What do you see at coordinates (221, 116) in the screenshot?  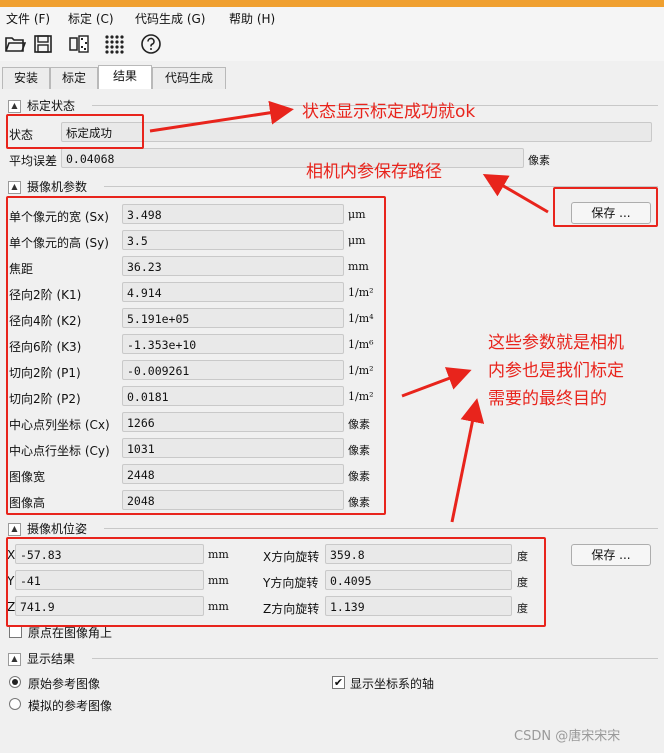 I see `arrow-to-status` at bounding box center [221, 116].